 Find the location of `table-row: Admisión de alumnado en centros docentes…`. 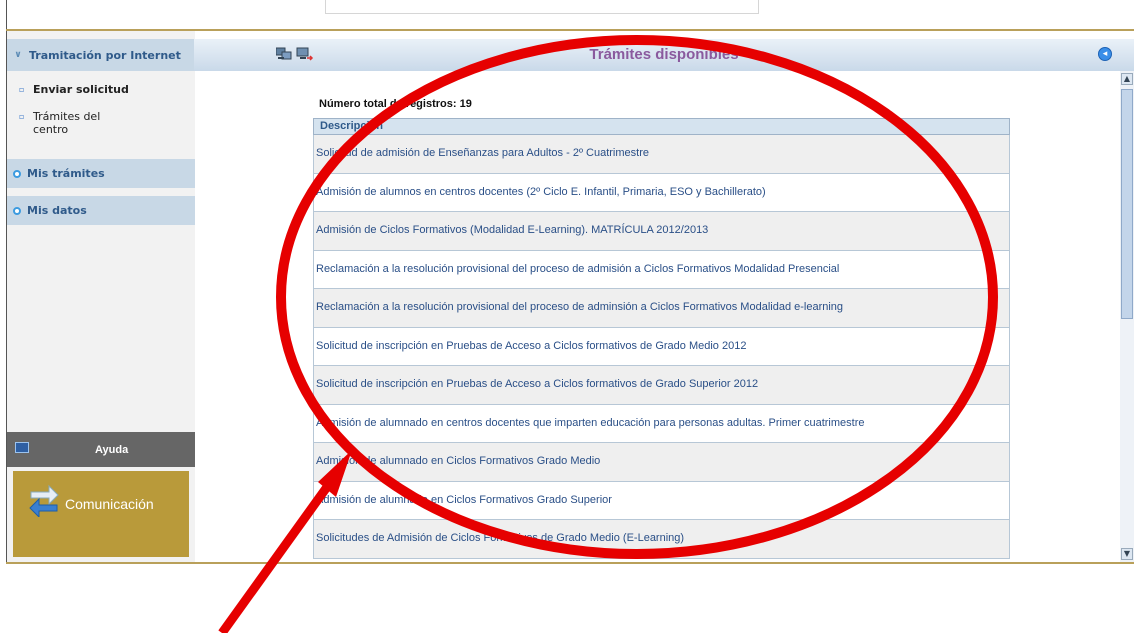

table-row: Admisión de alumnado en centros docentes… is located at coordinates (661, 423).